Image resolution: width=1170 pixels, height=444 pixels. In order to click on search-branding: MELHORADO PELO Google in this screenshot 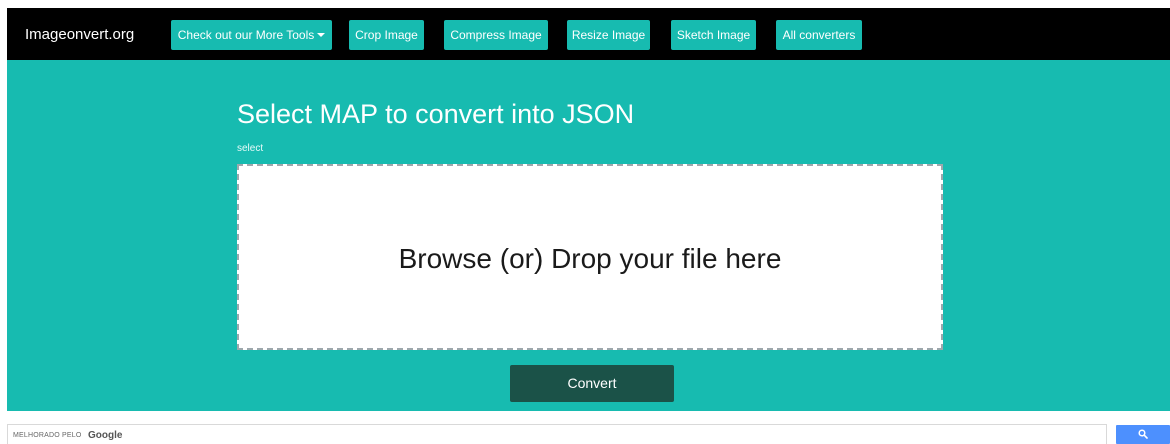, I will do `click(67, 436)`.